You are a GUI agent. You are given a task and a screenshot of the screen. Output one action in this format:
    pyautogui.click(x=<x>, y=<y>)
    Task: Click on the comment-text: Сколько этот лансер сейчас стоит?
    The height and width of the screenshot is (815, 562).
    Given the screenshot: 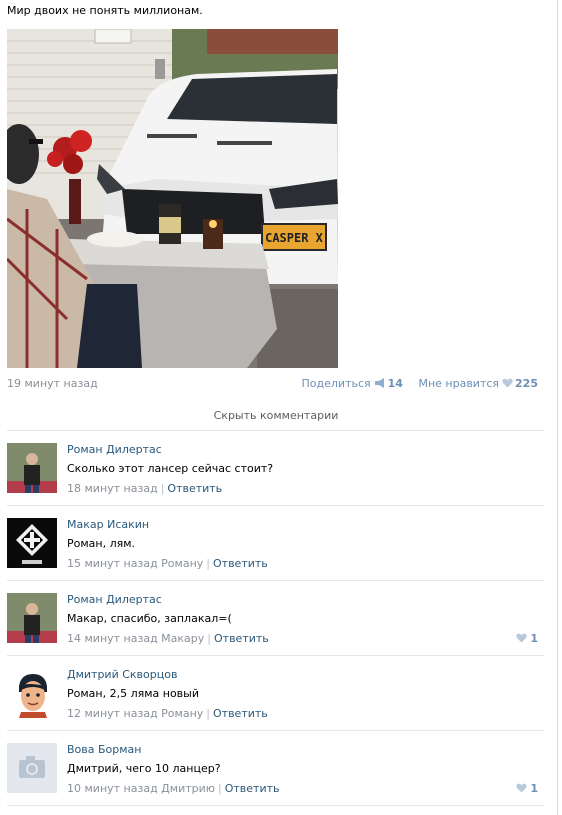 What is the action you would take?
    pyautogui.click(x=170, y=468)
    